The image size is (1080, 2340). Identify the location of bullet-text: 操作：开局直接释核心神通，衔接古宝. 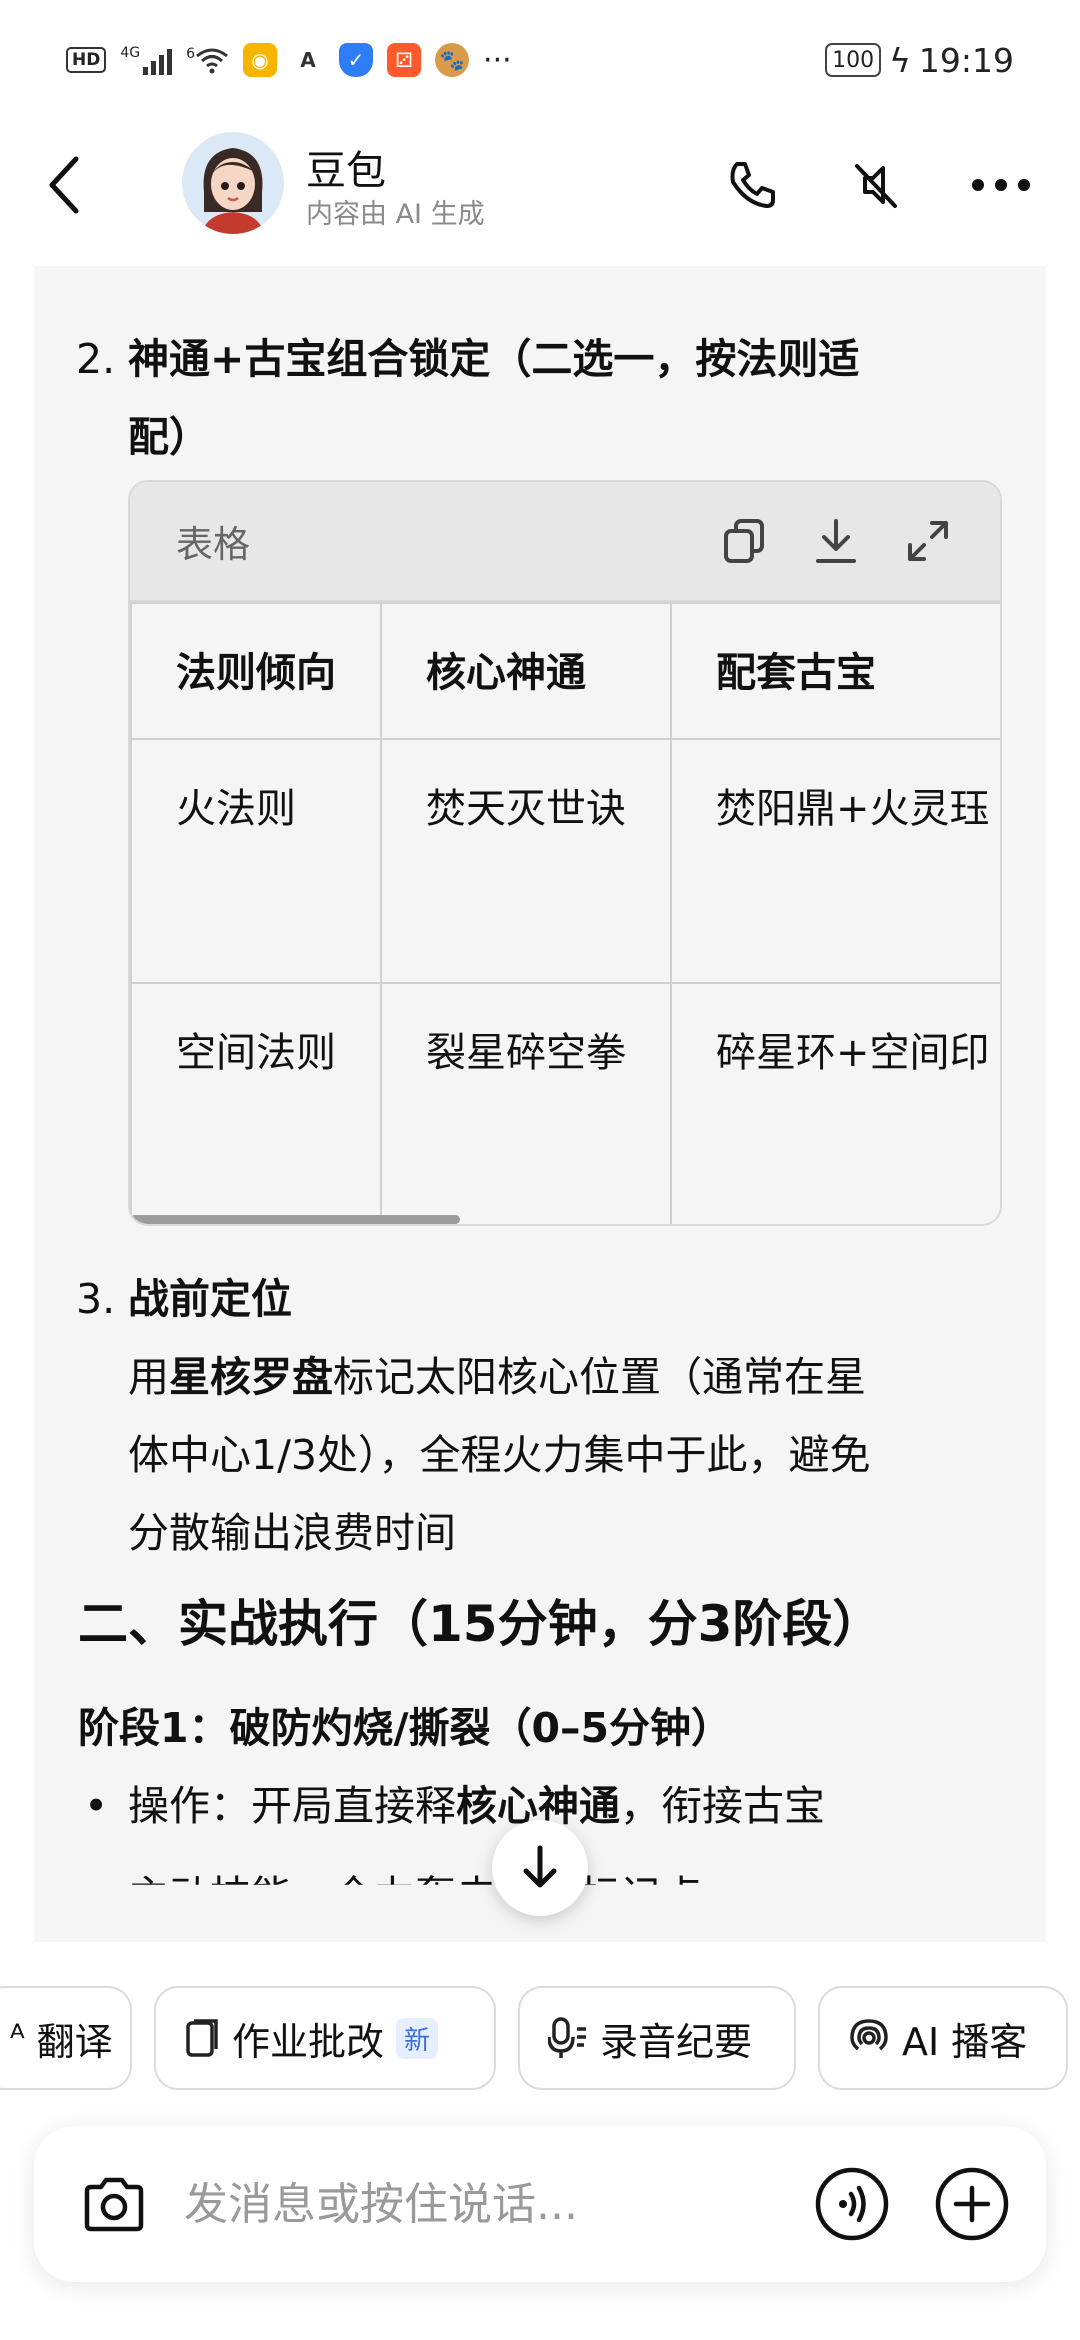
(578, 1806).